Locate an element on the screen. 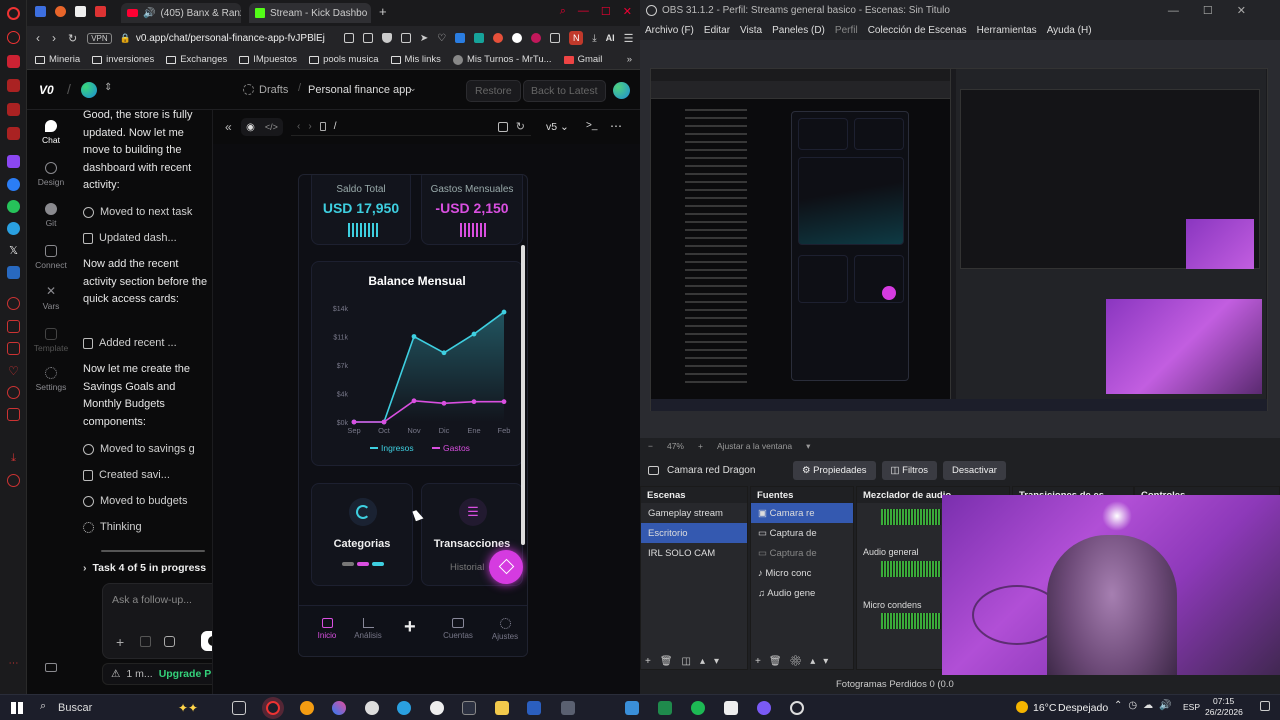  chat-step: Moved to next task is located at coordinates (137, 212).